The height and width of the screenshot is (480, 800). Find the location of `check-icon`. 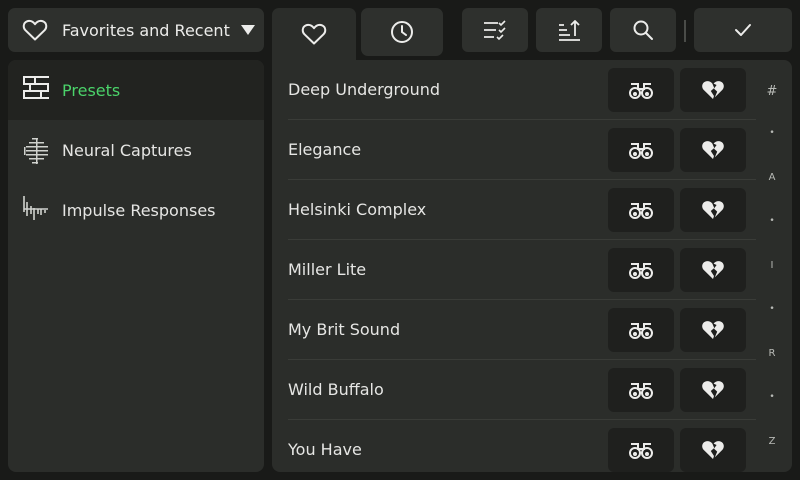

check-icon is located at coordinates (743, 30).